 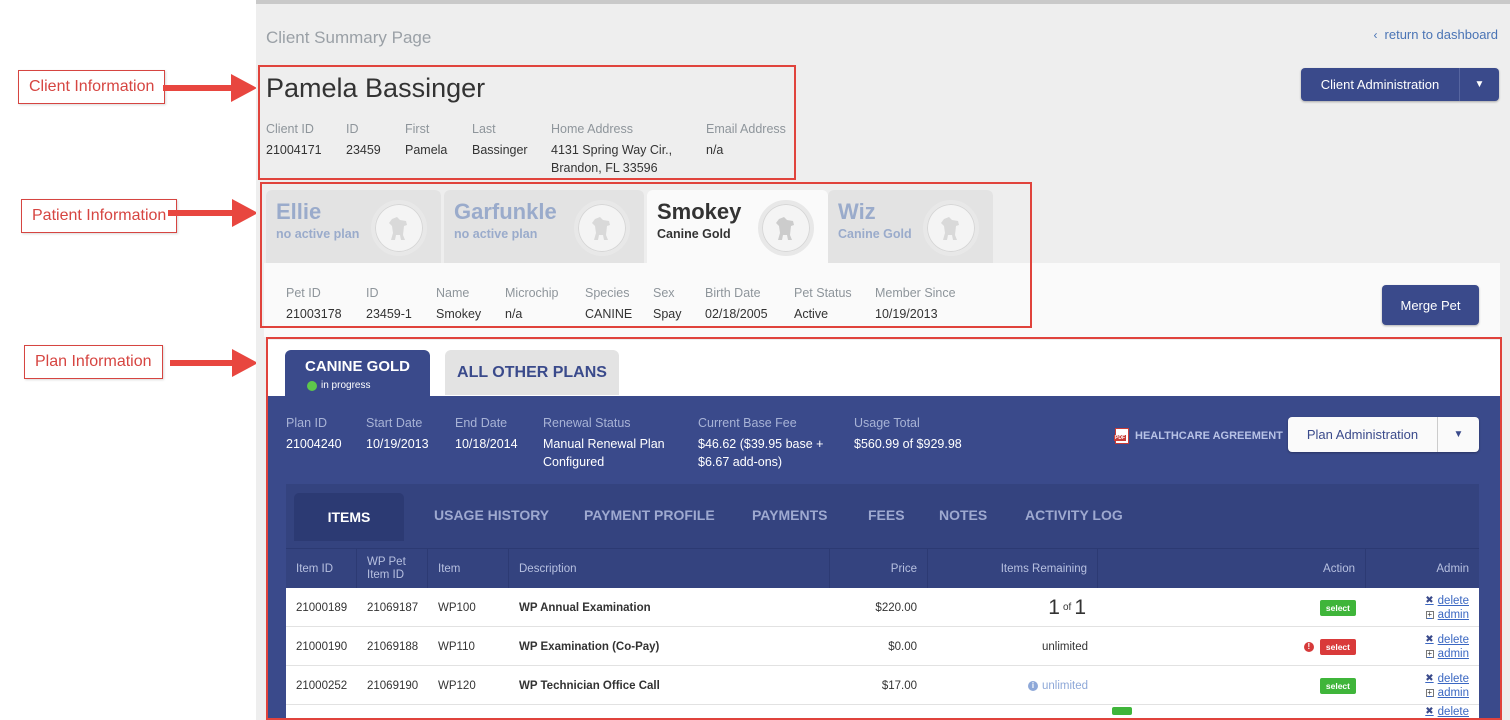 I want to click on page-title: Client Summary Page, so click(x=349, y=37).